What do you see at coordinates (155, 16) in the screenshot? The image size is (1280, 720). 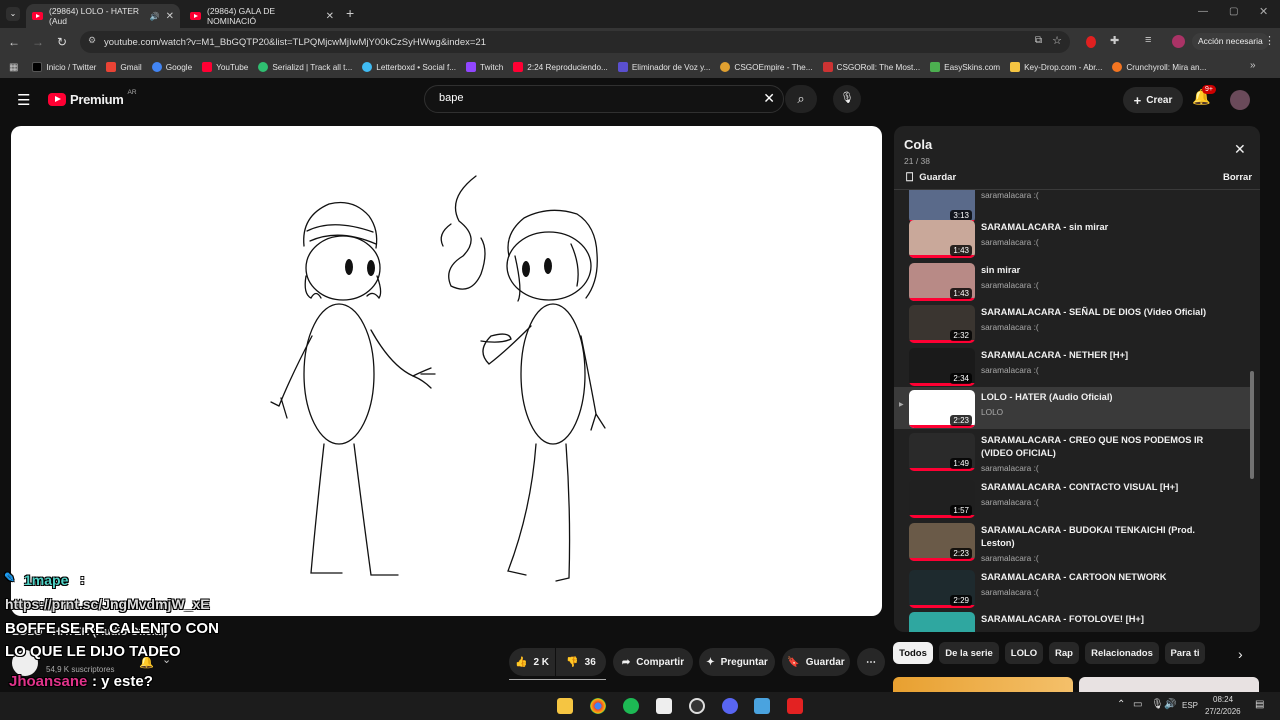 I see `speaker-icon: 🔊` at bounding box center [155, 16].